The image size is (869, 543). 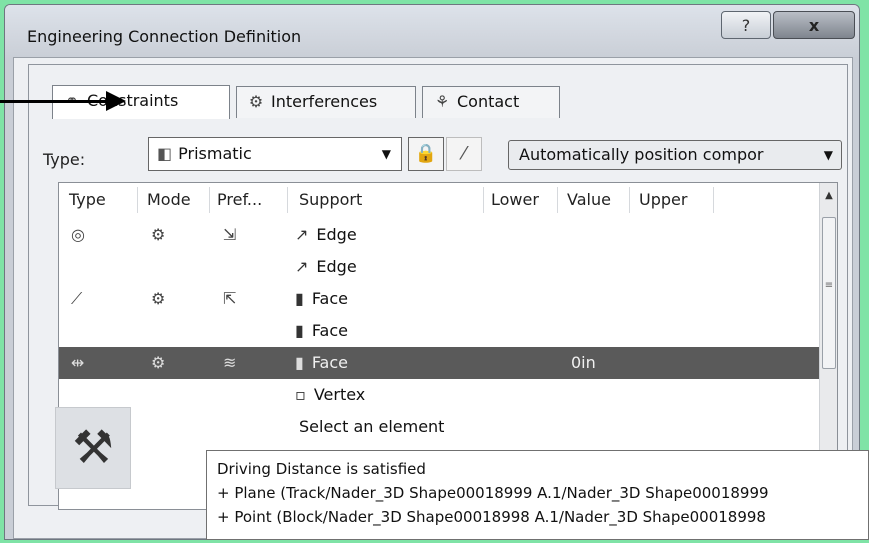 What do you see at coordinates (439, 363) in the screenshot?
I see `table-row-selected: ⇹ ⚙ ≋ ▮ Face 0in` at bounding box center [439, 363].